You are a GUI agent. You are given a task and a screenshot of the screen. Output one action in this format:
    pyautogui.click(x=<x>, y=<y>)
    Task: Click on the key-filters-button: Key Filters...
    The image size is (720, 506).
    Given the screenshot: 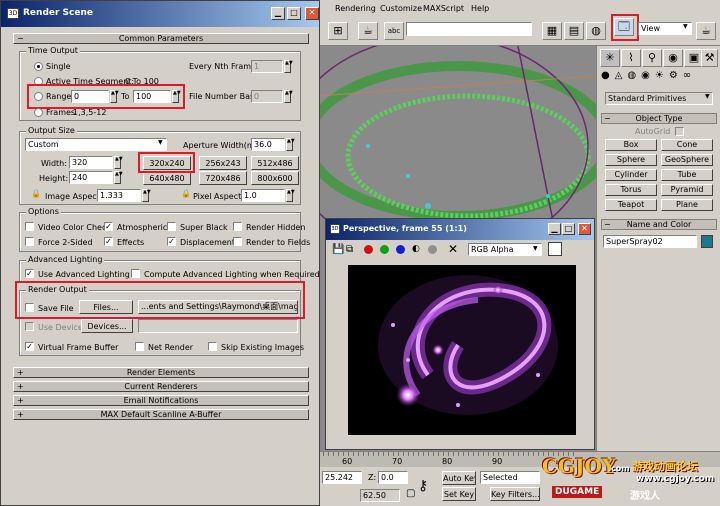 What is the action you would take?
    pyautogui.click(x=515, y=494)
    